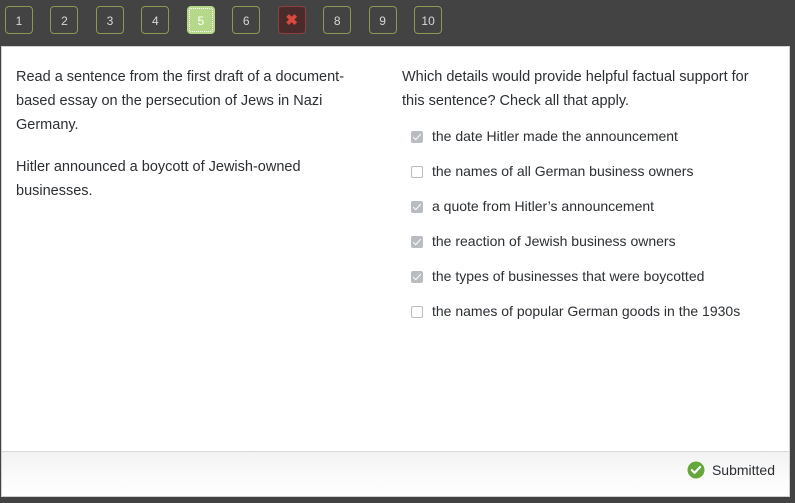 The image size is (795, 503). Describe the element at coordinates (200, 20) in the screenshot. I see `nav-button-5-current: 5` at that location.